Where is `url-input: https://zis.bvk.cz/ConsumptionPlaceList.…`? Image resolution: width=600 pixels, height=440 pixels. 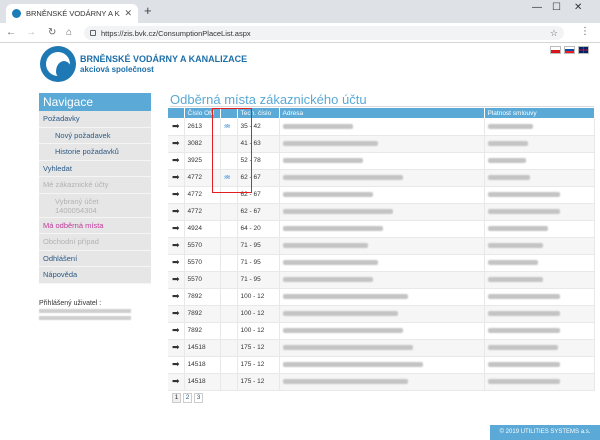
url-input: https://zis.bvk.cz/ConsumptionPlaceList.… is located at coordinates (324, 33).